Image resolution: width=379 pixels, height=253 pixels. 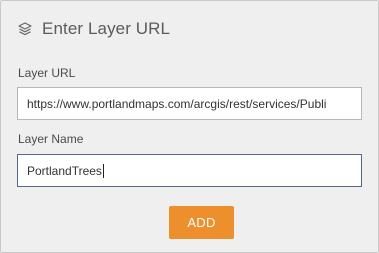 I want to click on text-cursor, so click(x=103, y=170).